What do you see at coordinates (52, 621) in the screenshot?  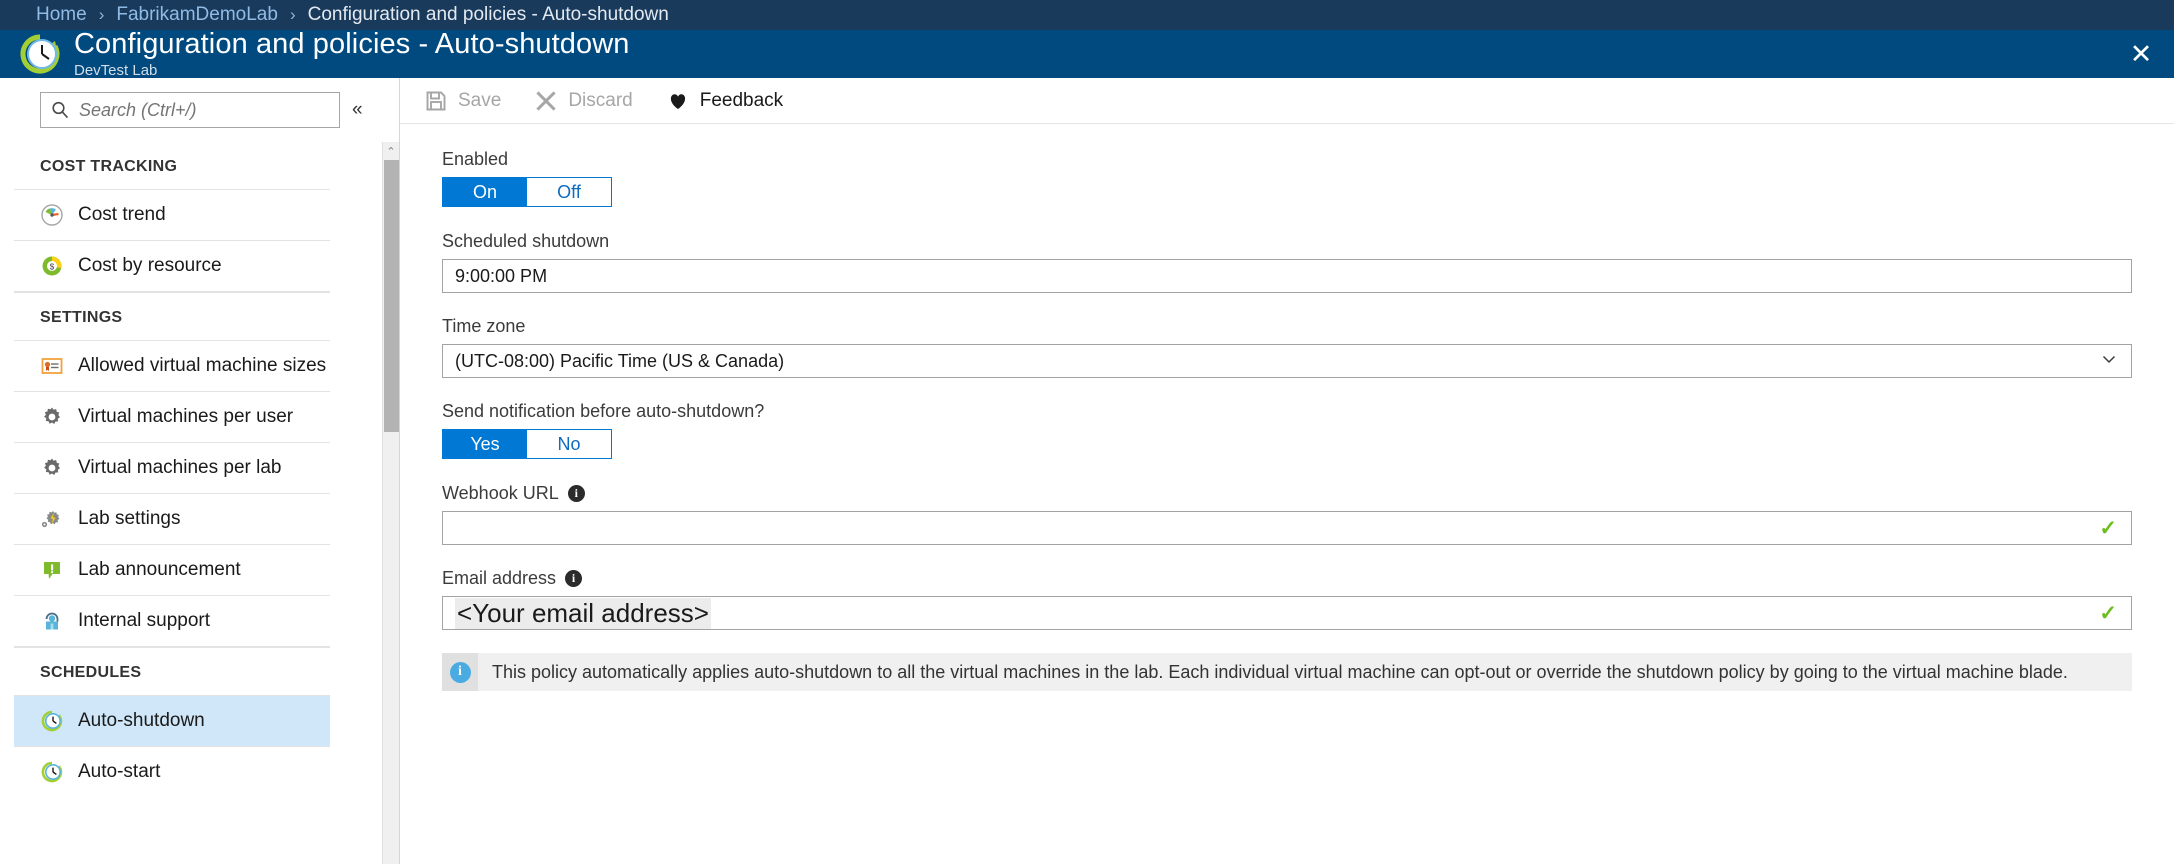 I see `support-icon` at bounding box center [52, 621].